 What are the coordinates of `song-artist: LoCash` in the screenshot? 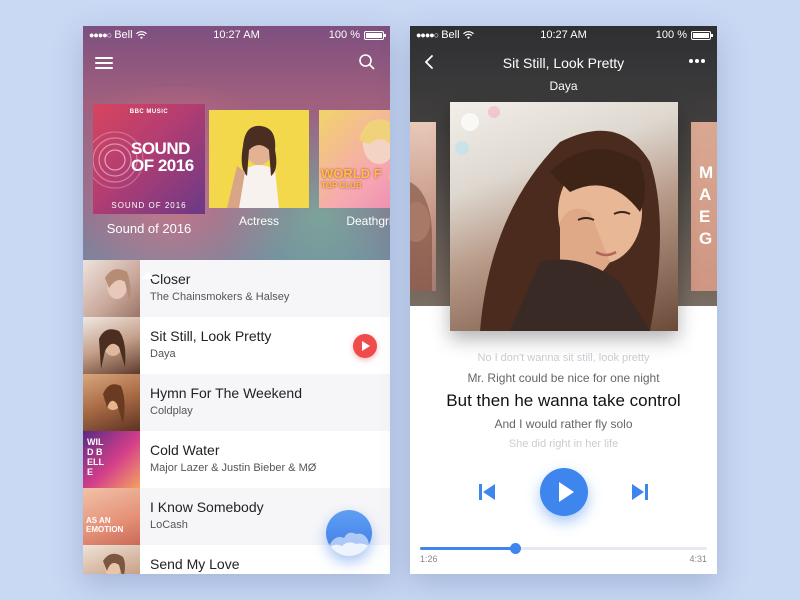 It's located at (169, 525).